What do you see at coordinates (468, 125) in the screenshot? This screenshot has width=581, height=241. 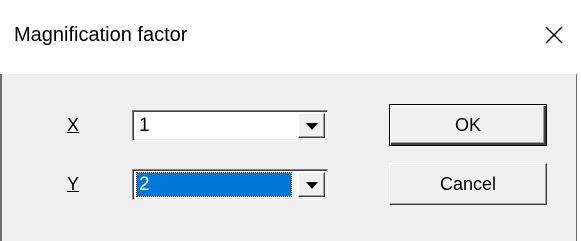 I see `ok-button: OK` at bounding box center [468, 125].